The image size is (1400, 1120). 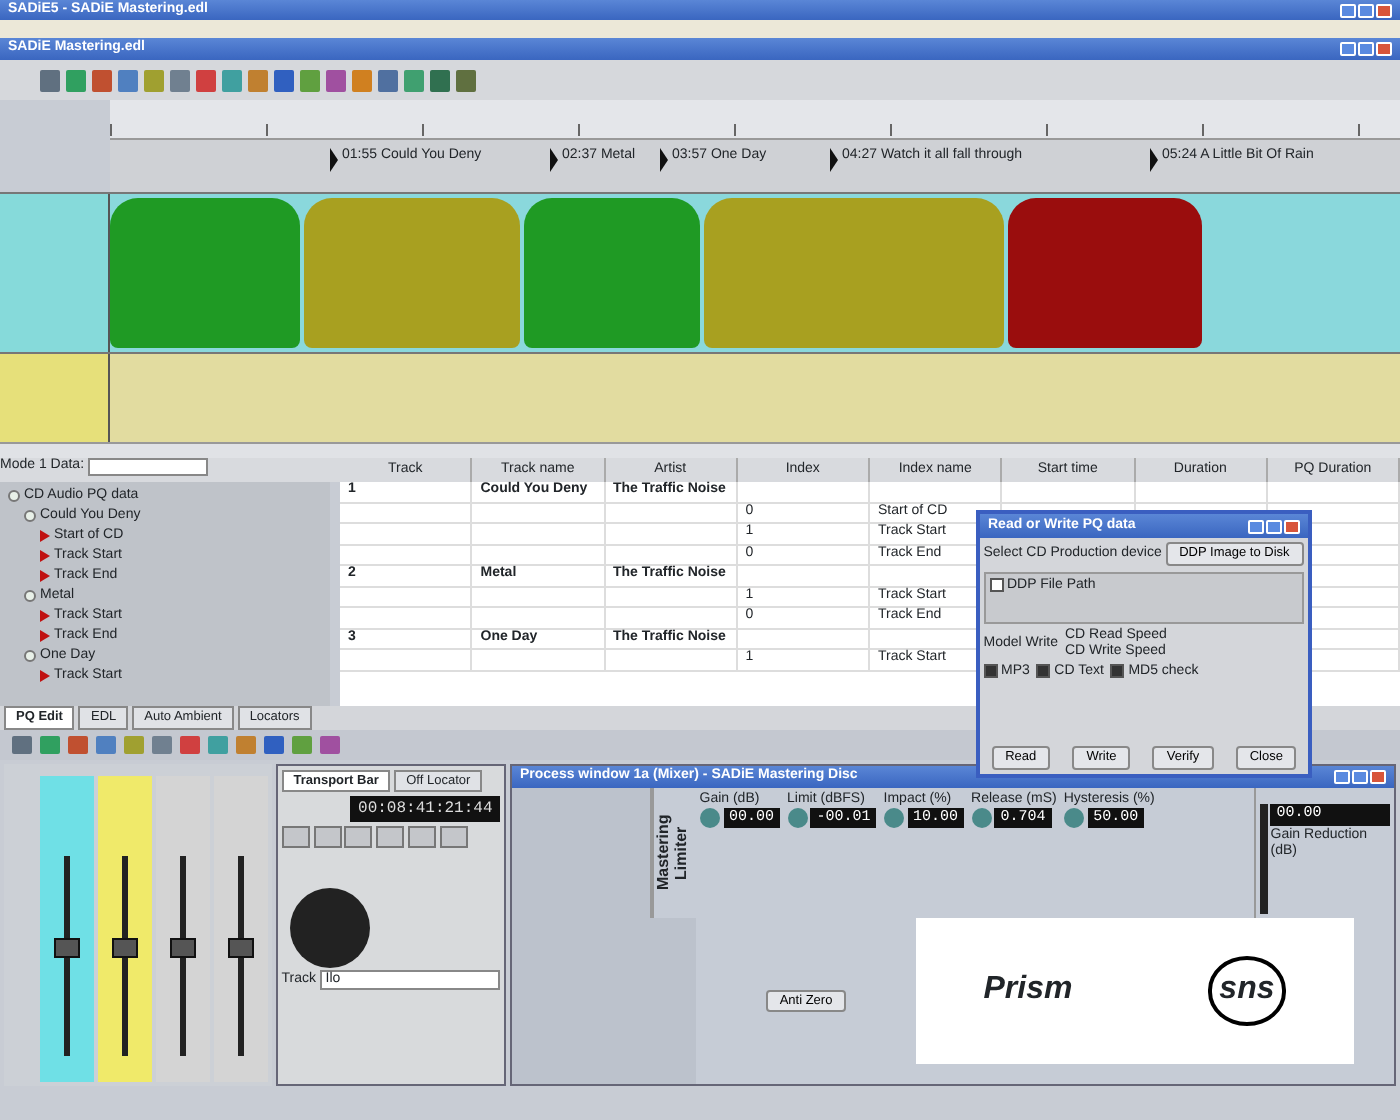 I want to click on circle-logo: sns, so click(x=1247, y=991).